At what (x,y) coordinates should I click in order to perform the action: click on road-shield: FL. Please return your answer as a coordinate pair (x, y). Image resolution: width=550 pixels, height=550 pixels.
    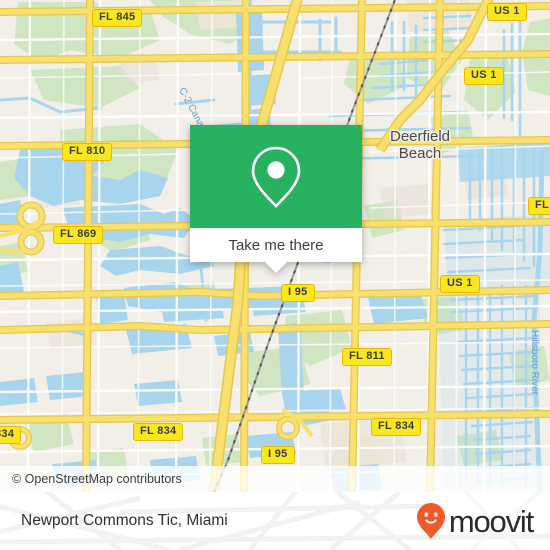
    Looking at the image, I should click on (539, 206).